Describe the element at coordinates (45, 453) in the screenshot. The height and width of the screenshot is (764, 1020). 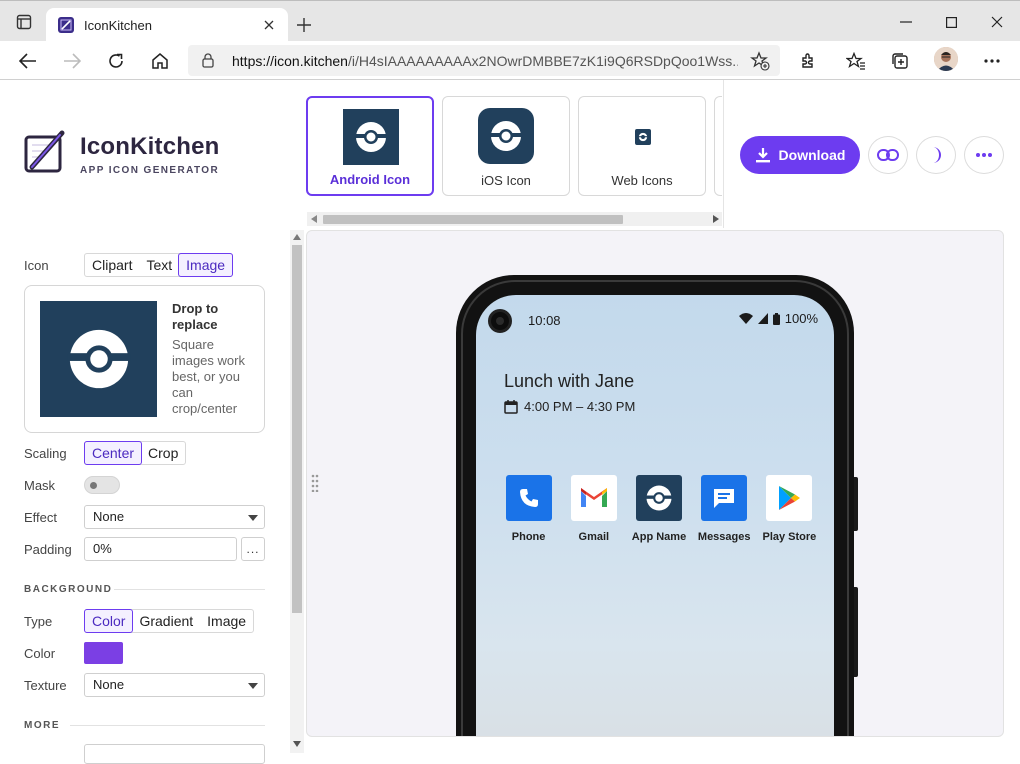
I see `scaling-label: Scaling` at that location.